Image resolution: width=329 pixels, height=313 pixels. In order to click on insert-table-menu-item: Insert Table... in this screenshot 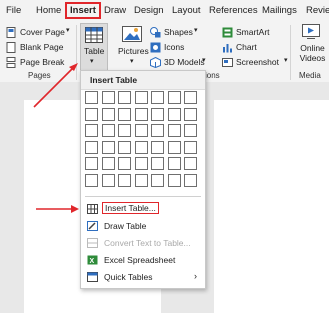, I will do `click(142, 209)`.